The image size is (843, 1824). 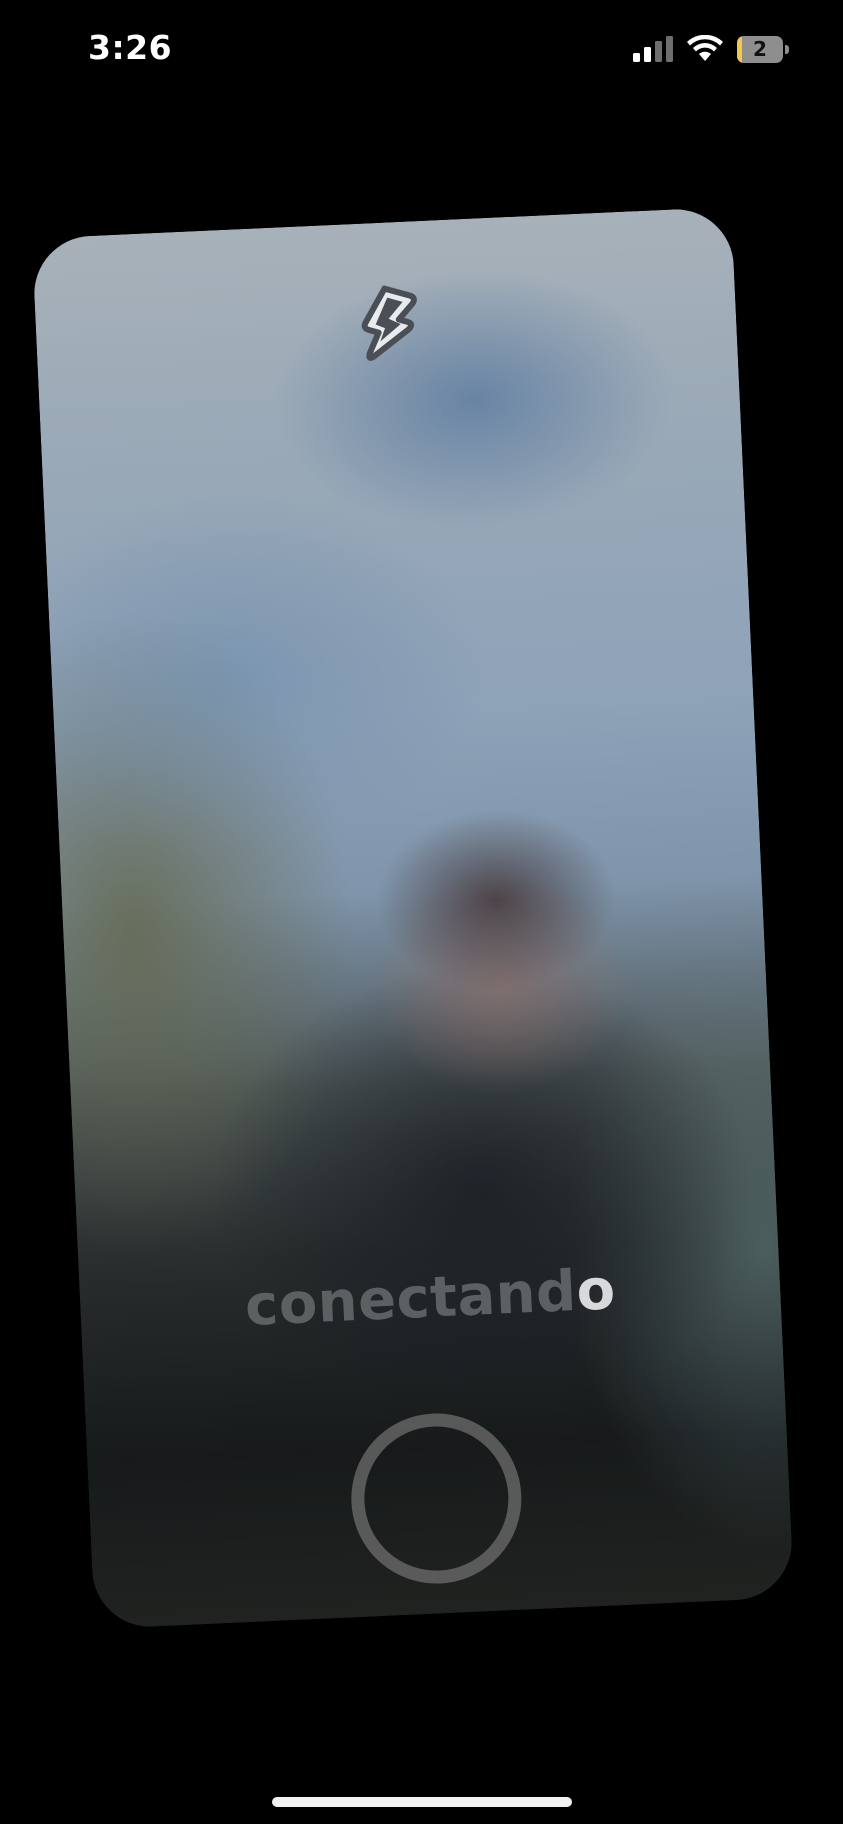 What do you see at coordinates (705, 48) in the screenshot?
I see `wifi-icon` at bounding box center [705, 48].